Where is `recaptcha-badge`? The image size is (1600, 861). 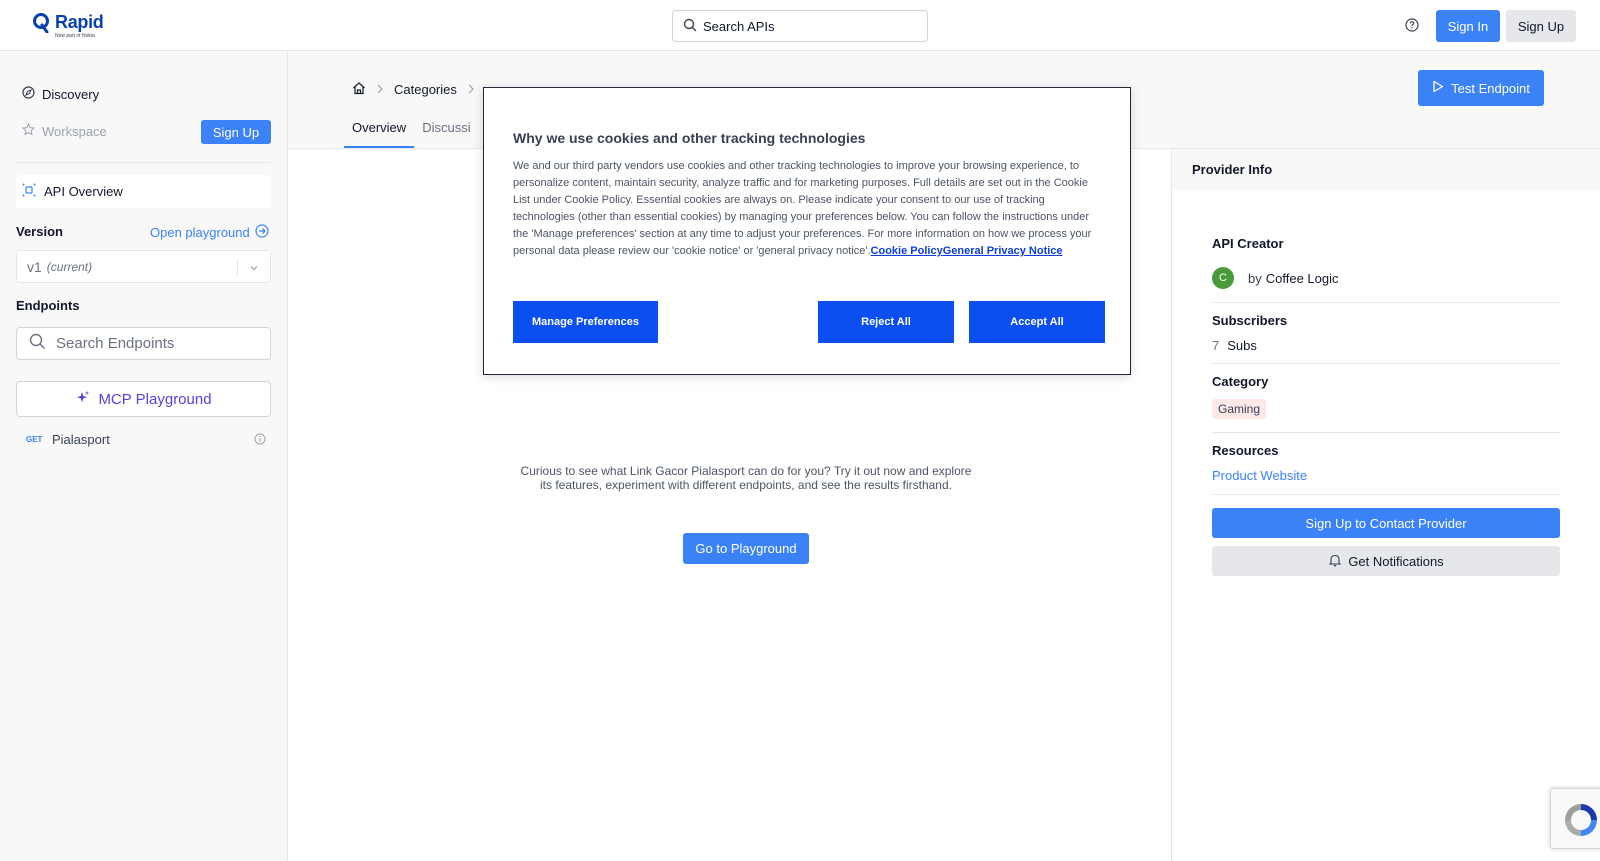
recaptcha-badge is located at coordinates (1575, 818).